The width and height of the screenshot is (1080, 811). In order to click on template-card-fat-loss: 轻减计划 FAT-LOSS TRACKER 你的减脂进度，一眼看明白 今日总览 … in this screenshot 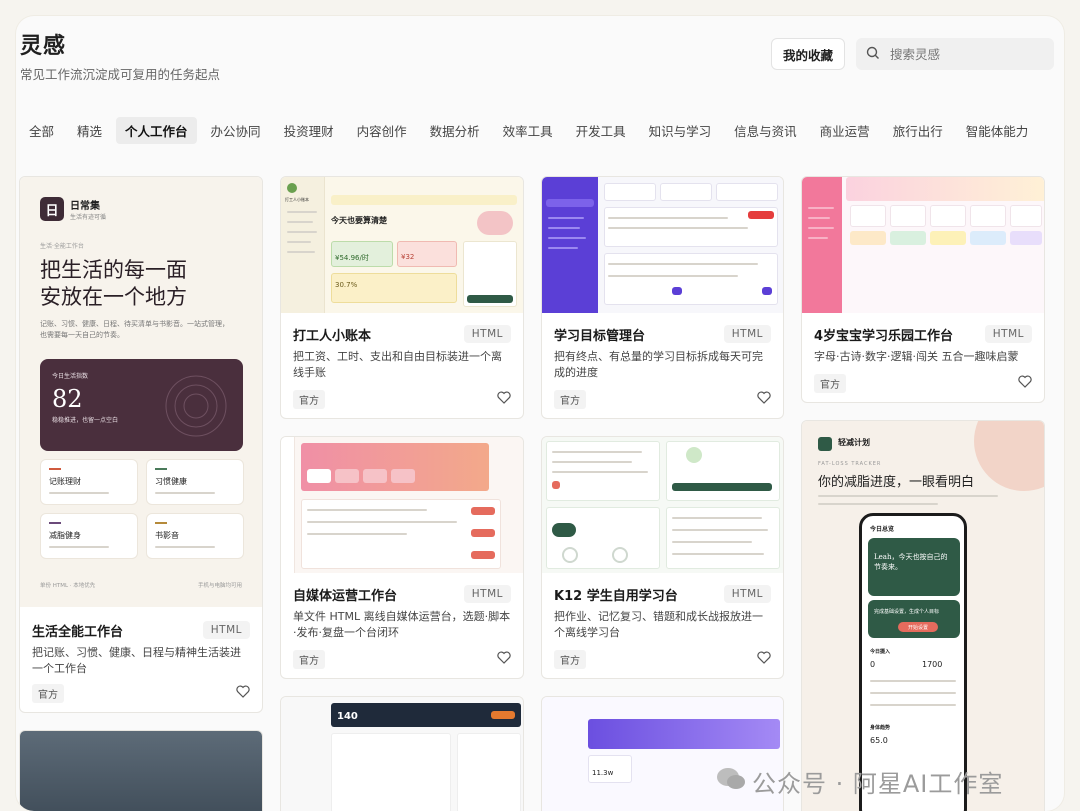, I will do `click(923, 615)`.